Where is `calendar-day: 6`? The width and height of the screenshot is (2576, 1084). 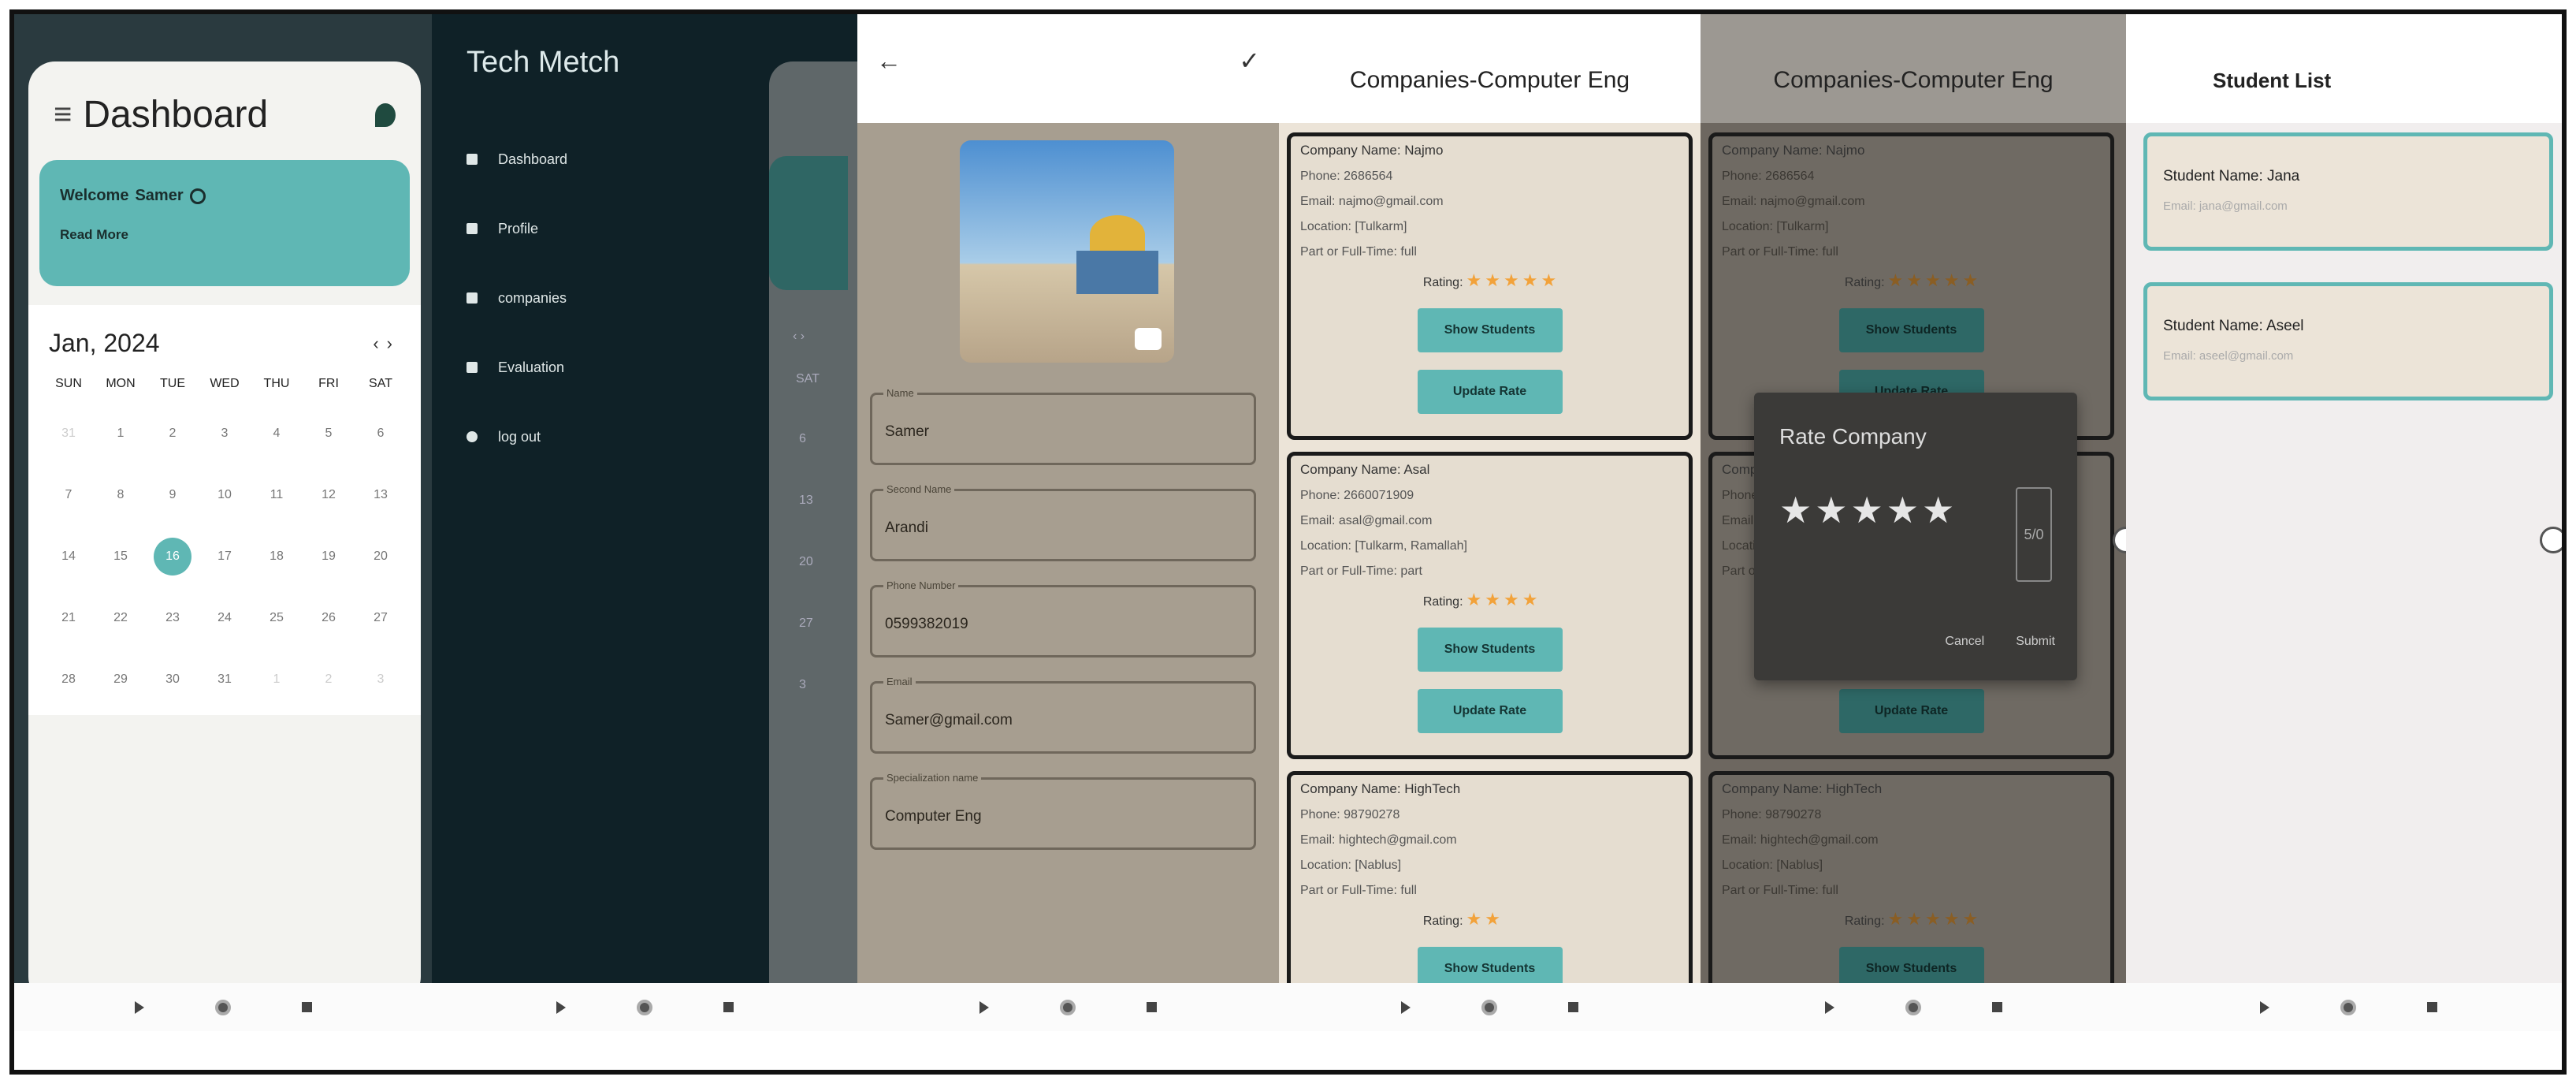
calendar-day: 6 is located at coordinates (381, 434).